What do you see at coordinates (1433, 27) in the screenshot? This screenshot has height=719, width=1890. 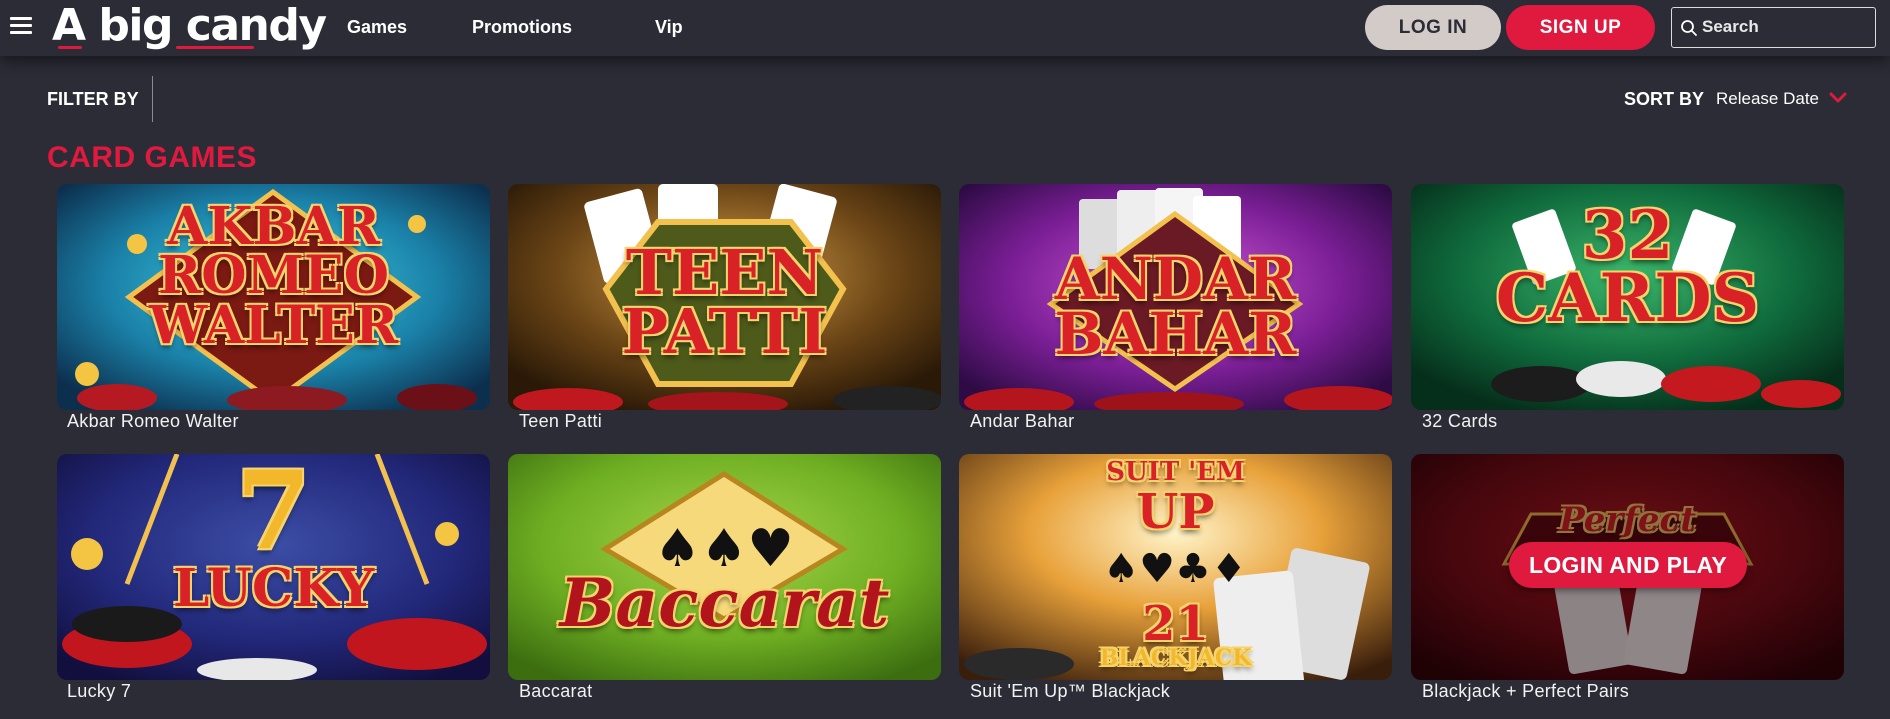 I see `login-button: LOG IN` at bounding box center [1433, 27].